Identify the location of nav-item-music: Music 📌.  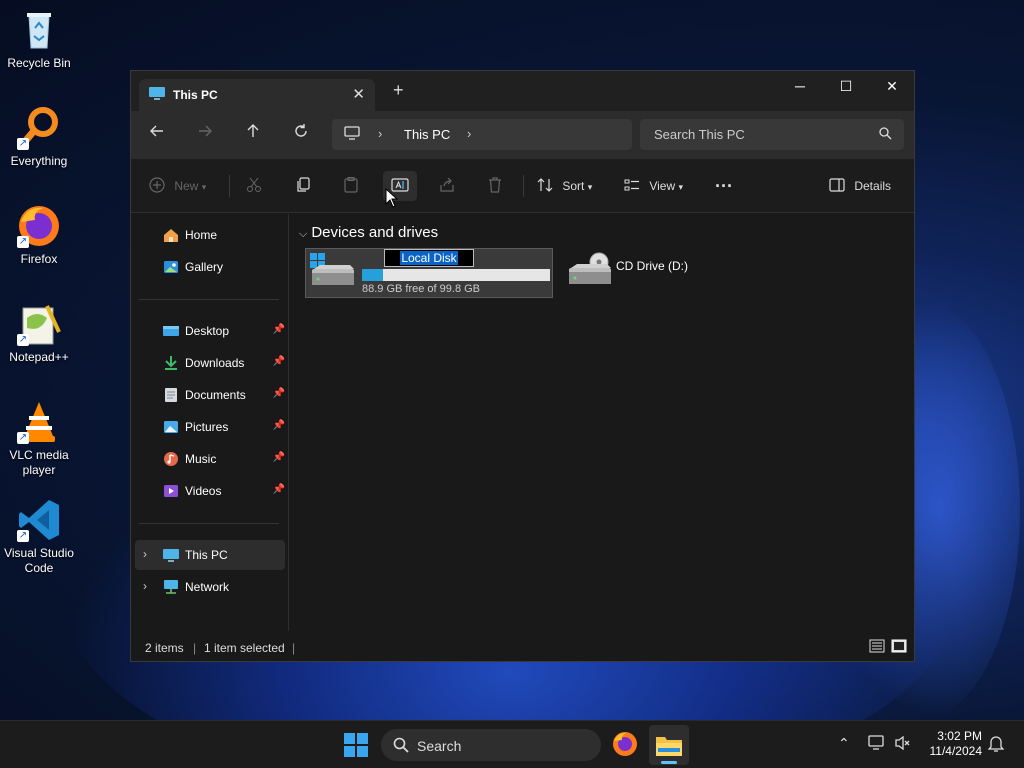
(210, 459).